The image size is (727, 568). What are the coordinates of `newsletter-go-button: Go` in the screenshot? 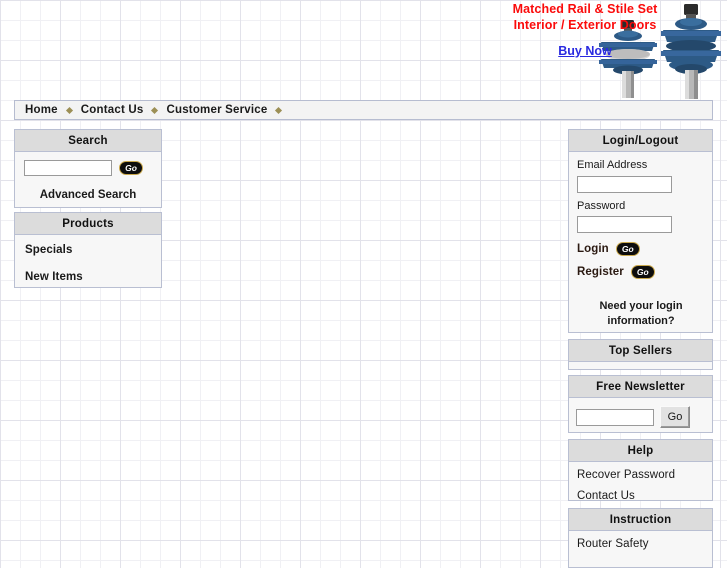 It's located at (675, 417).